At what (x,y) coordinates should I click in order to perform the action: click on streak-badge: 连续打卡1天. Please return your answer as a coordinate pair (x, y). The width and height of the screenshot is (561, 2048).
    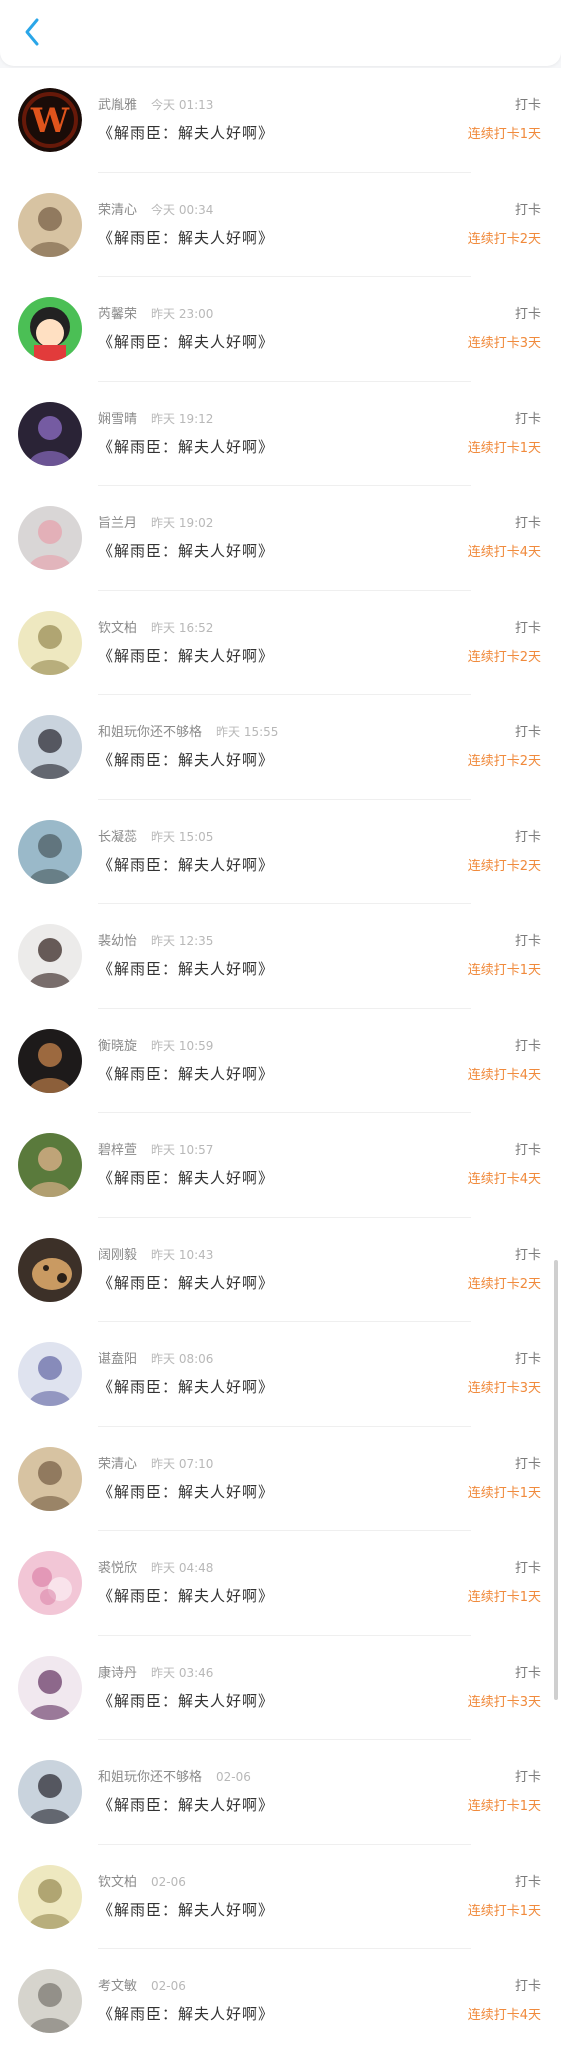
    Looking at the image, I should click on (504, 1911).